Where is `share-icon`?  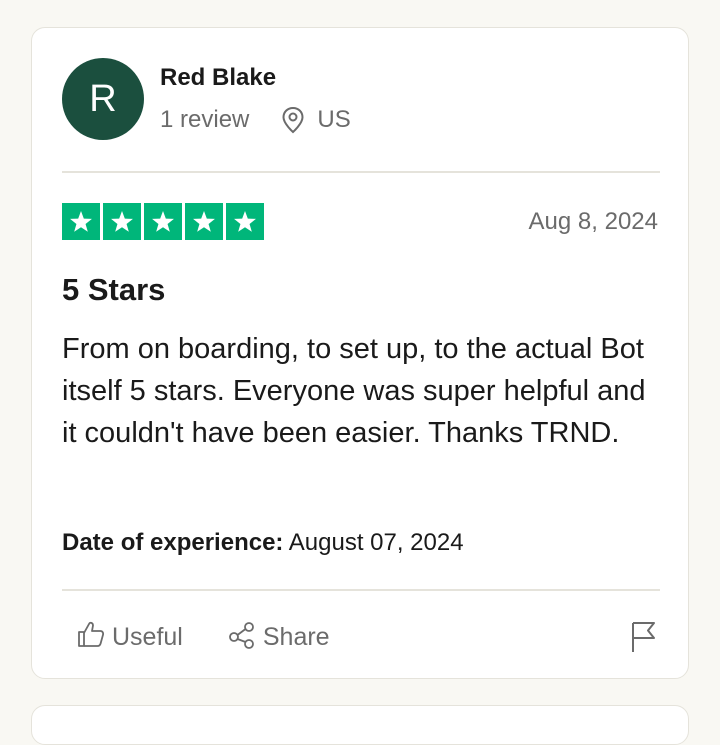
share-icon is located at coordinates (245, 637).